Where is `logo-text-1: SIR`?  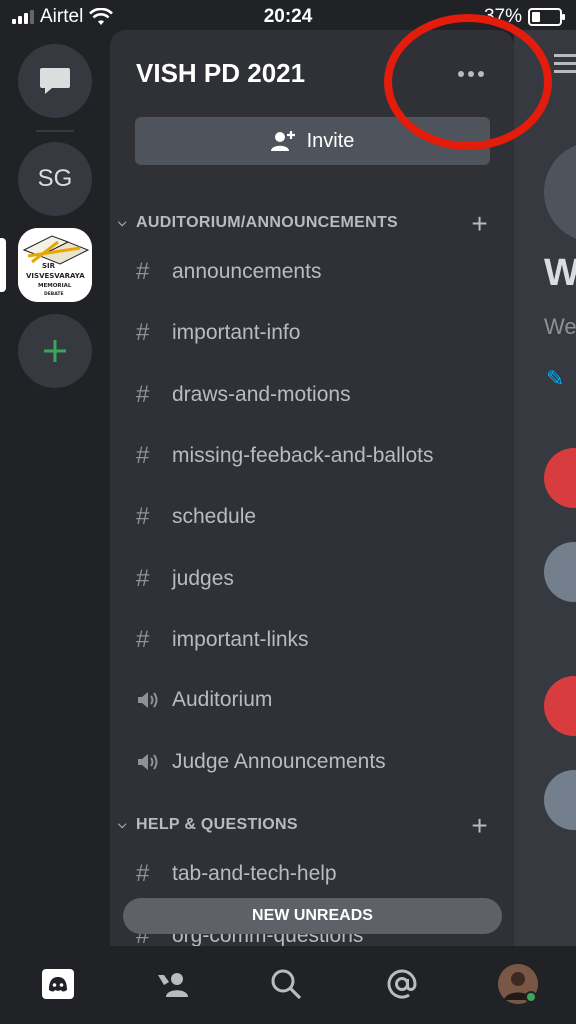
logo-text-1: SIR is located at coordinates (49, 266).